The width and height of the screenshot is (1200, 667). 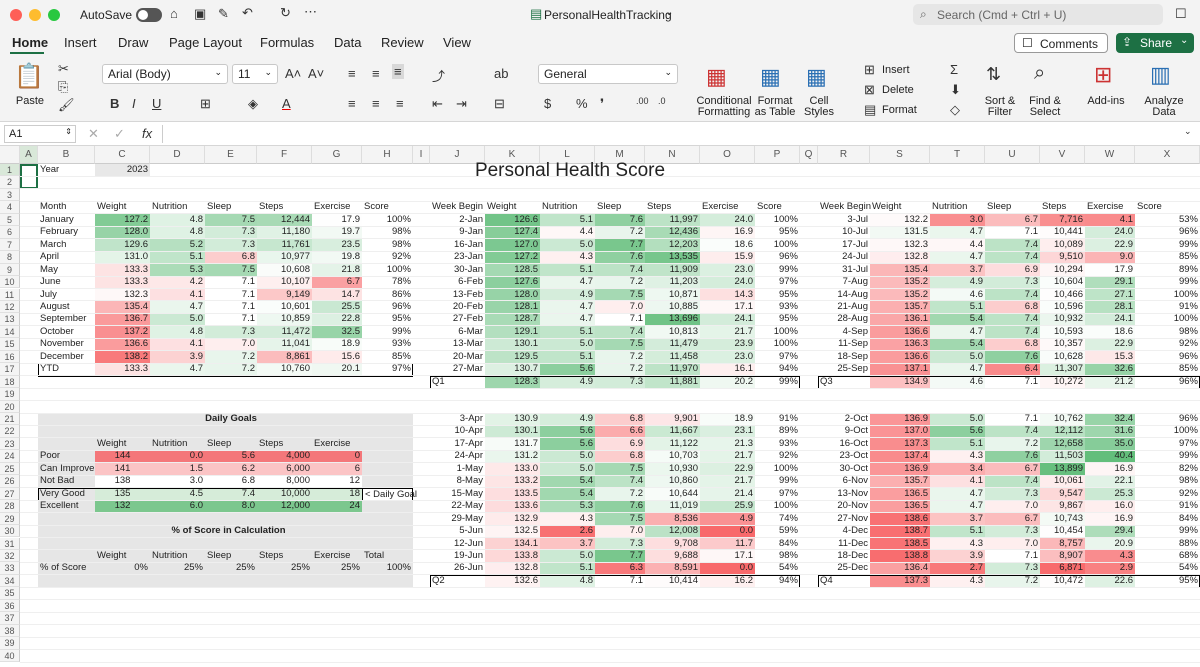 I want to click on row-label: 13-Nov, so click(x=844, y=494).